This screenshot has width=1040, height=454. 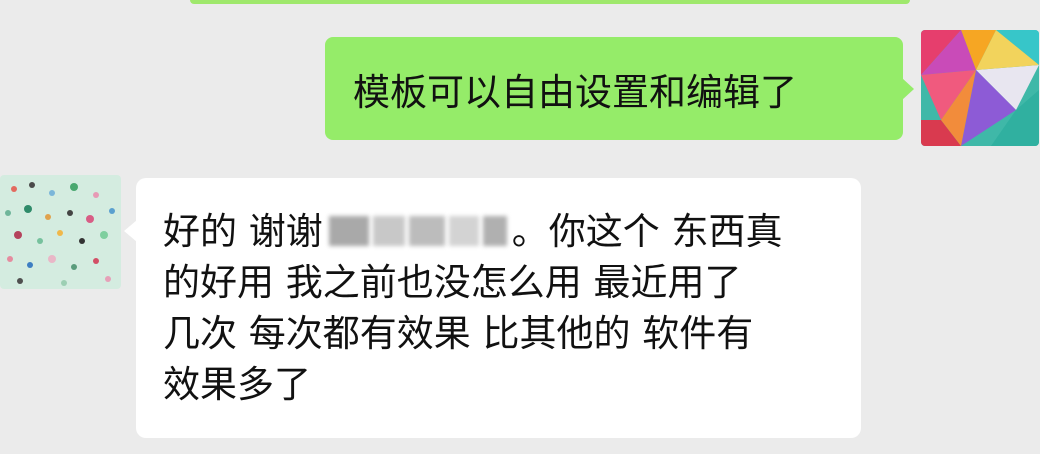 I want to click on incoming-message-line: 的好用 我之前也没怎么用 最近用了, so click(x=452, y=282).